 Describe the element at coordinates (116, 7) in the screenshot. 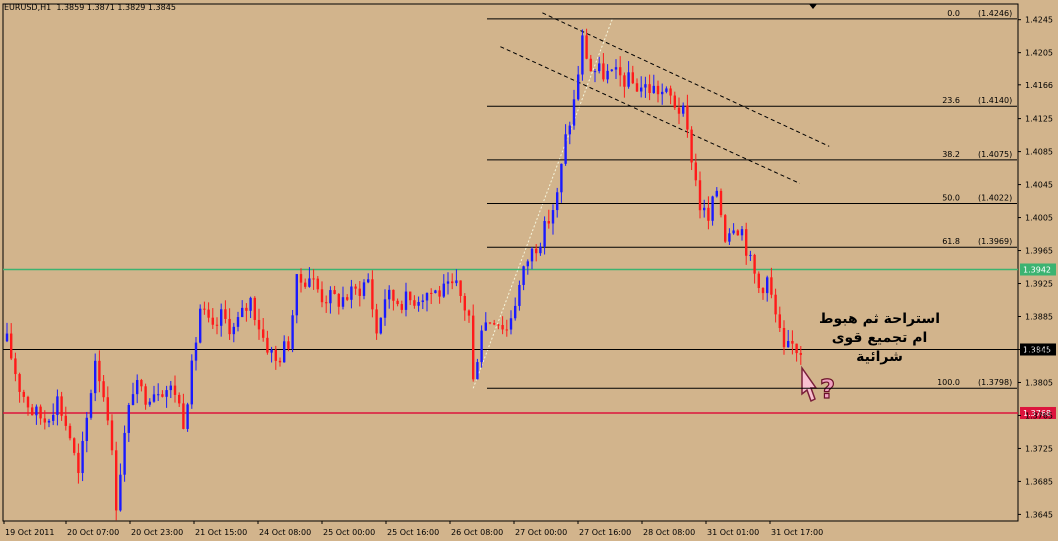

I see `ohlc-readout: 1.3859 1.3871 1.3829 1.3845` at that location.